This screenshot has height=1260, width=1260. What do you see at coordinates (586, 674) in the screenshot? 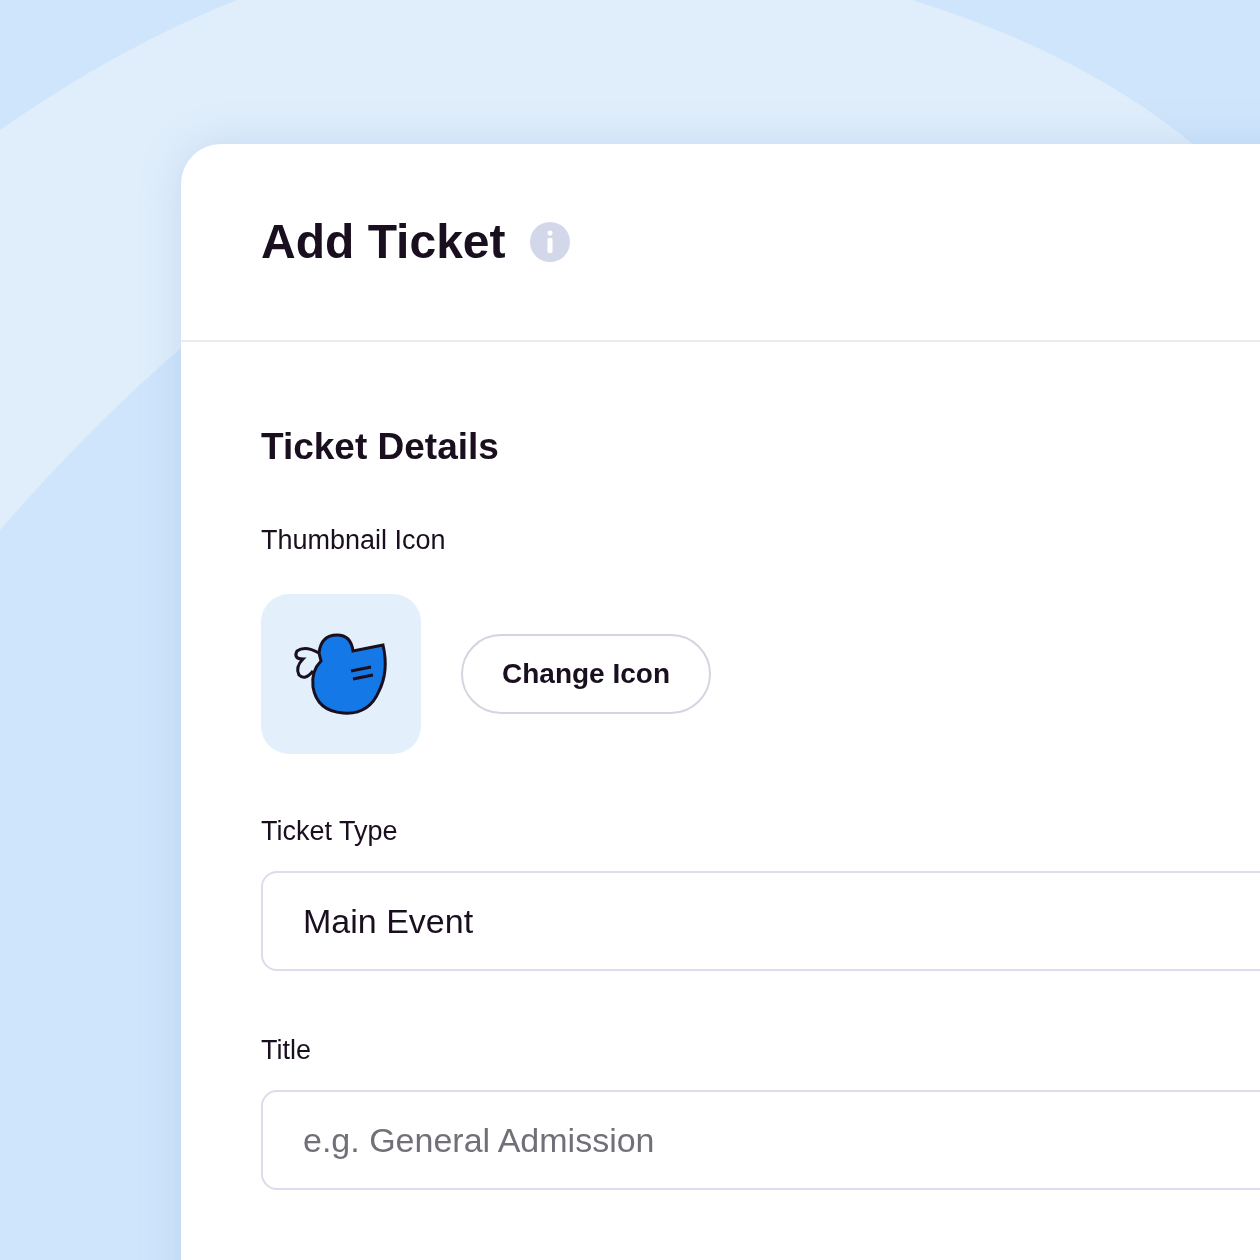
I see `change-icon-button: Change Icon` at bounding box center [586, 674].